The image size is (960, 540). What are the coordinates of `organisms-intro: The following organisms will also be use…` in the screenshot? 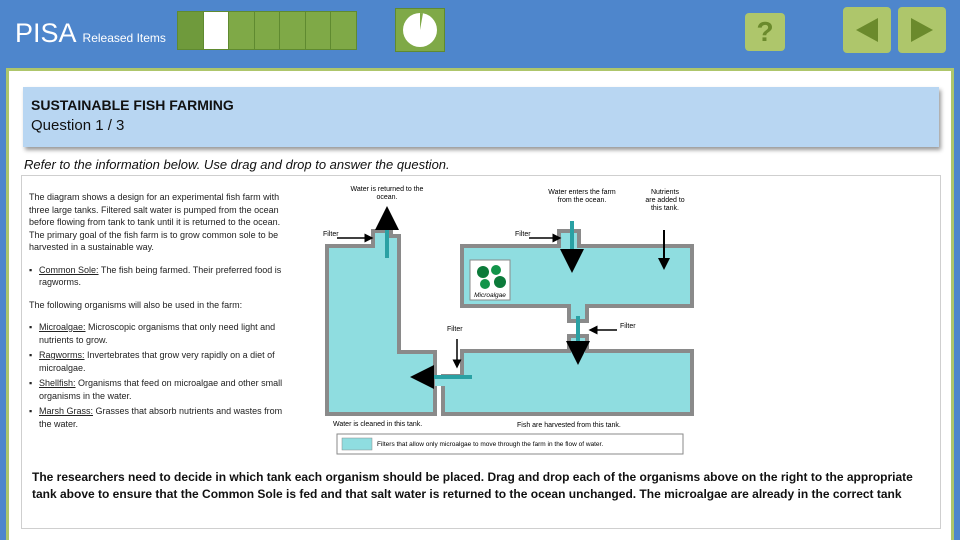 It's located at (136, 304).